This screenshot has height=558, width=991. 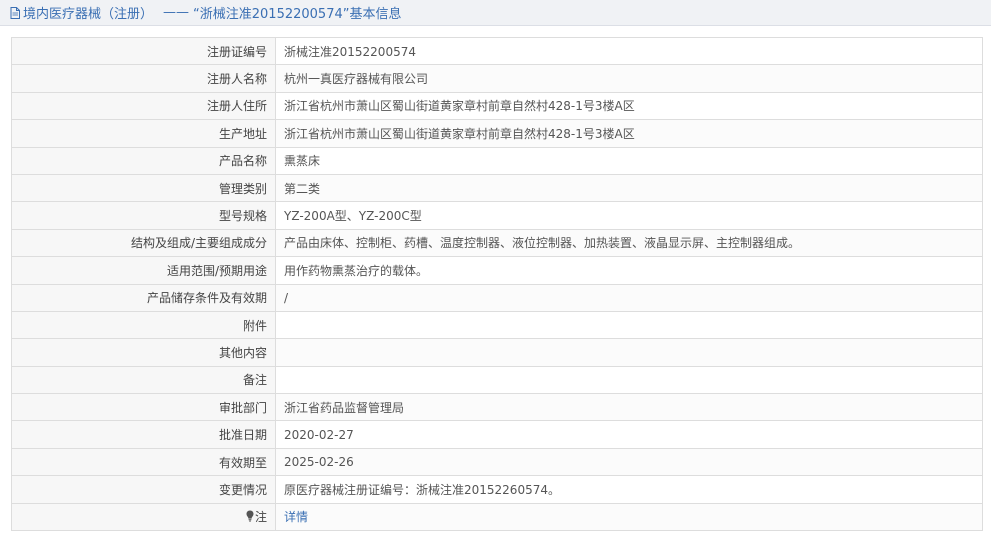 I want to click on row-label: 变更情况, so click(x=143, y=489).